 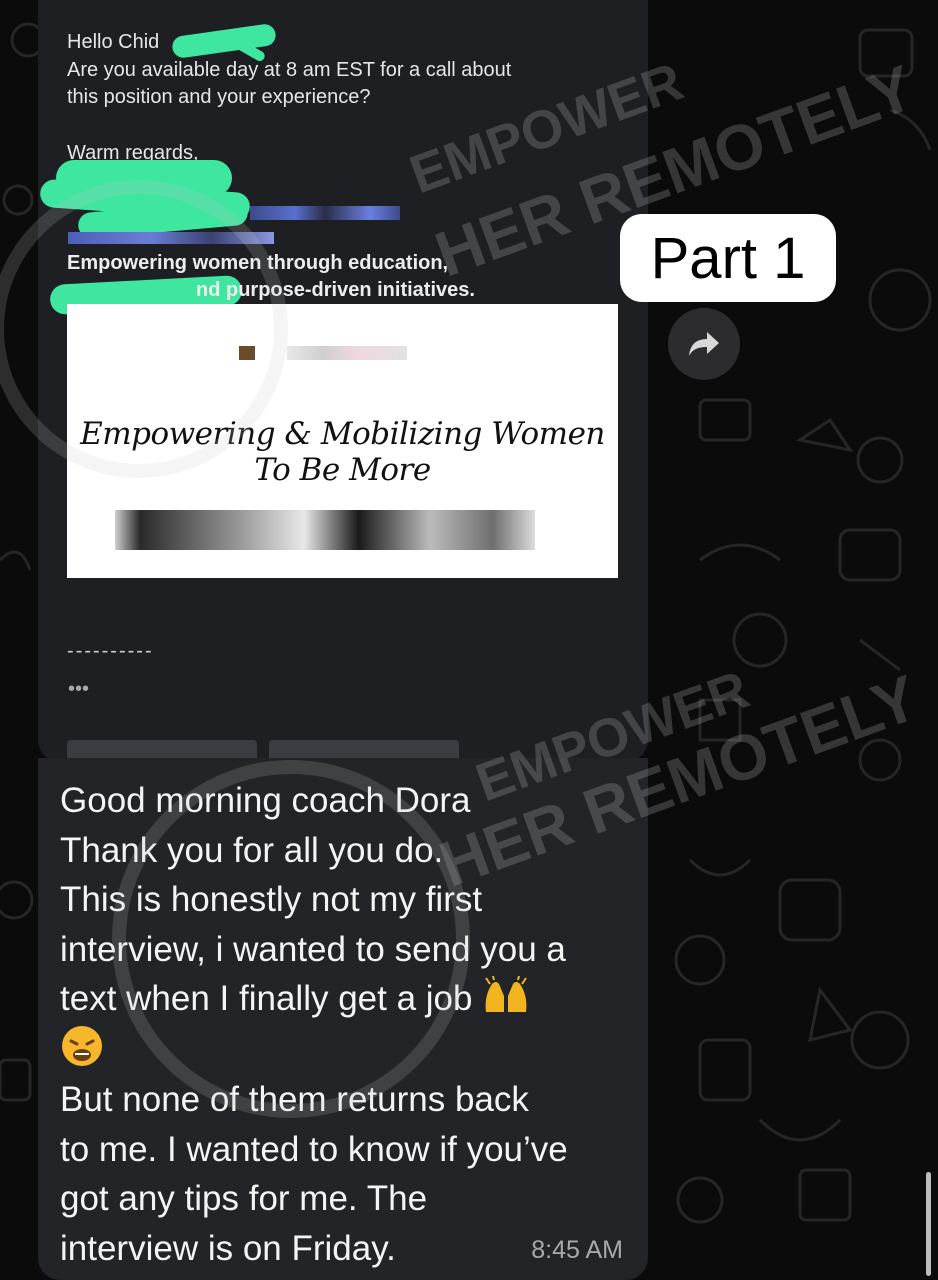 What do you see at coordinates (219, 97) in the screenshot?
I see `email-topic-line: this position and your experience?` at bounding box center [219, 97].